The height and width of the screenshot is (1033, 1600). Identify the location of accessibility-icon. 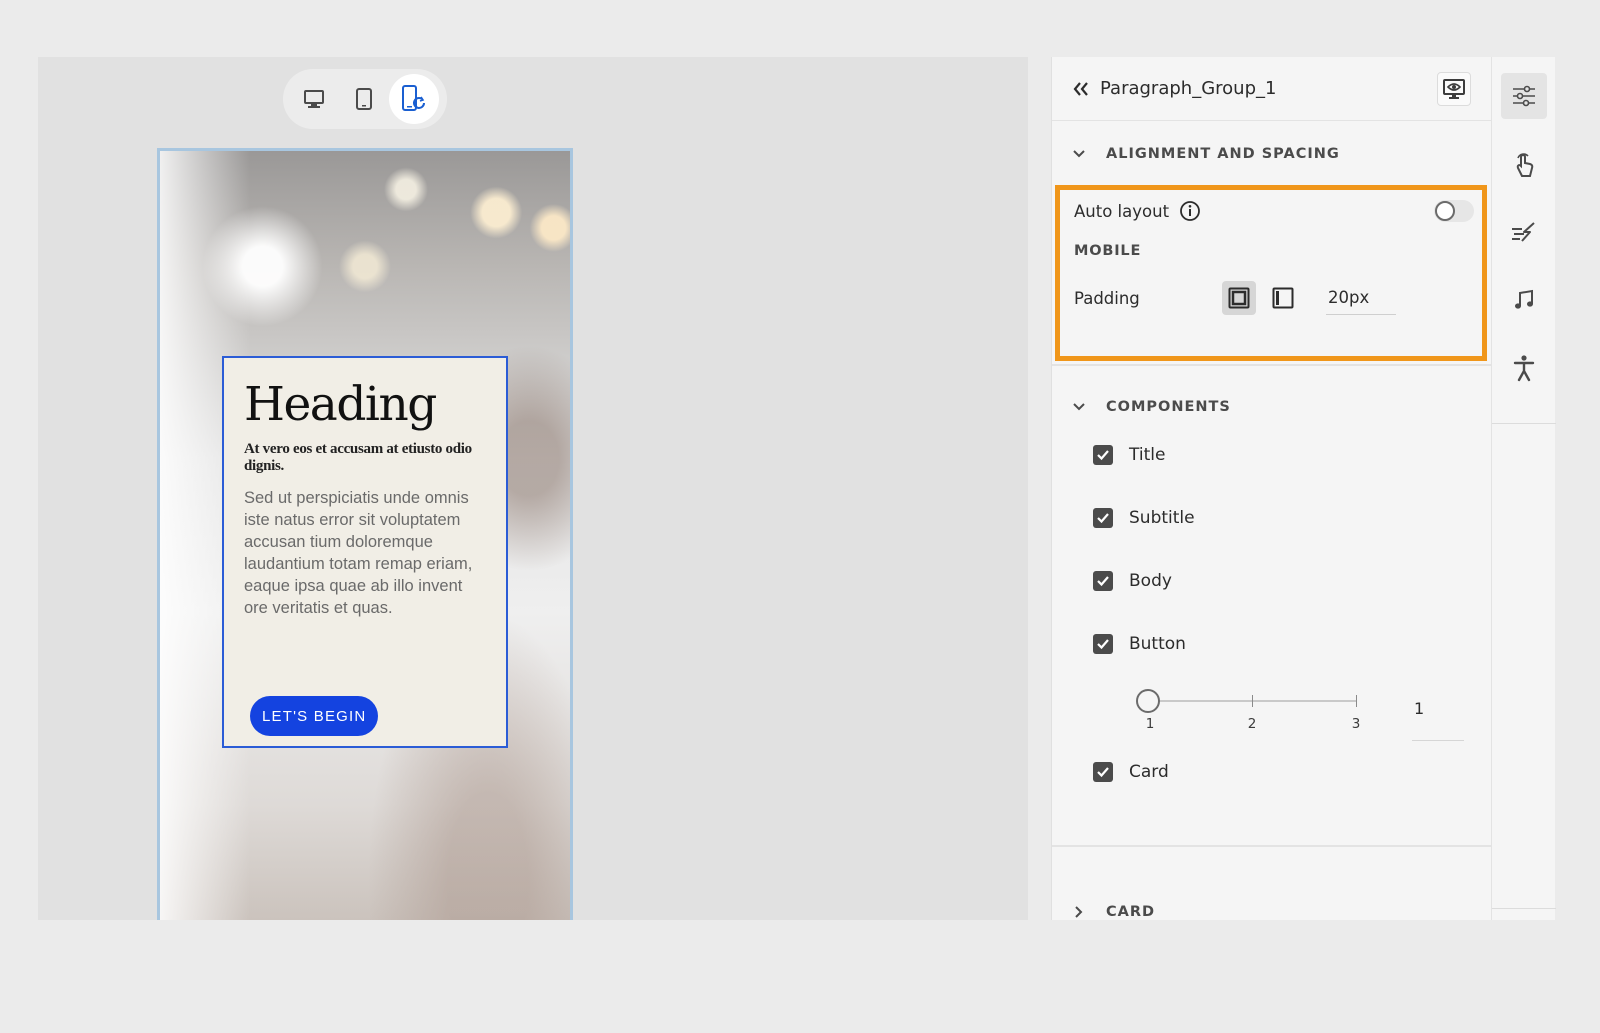
(1523, 368).